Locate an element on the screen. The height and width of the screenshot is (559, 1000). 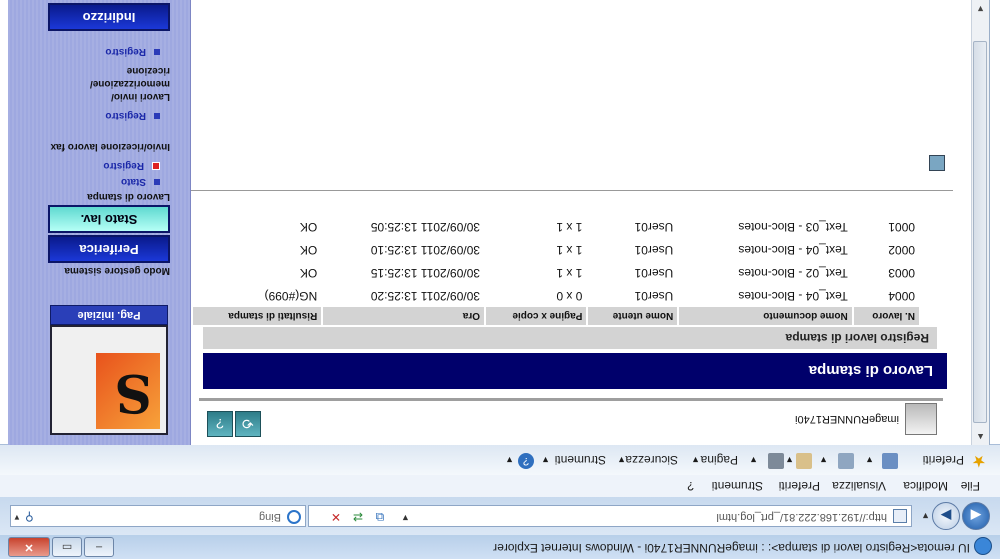
nav-registro-fax-link: Registro is located at coordinates (132, 115).